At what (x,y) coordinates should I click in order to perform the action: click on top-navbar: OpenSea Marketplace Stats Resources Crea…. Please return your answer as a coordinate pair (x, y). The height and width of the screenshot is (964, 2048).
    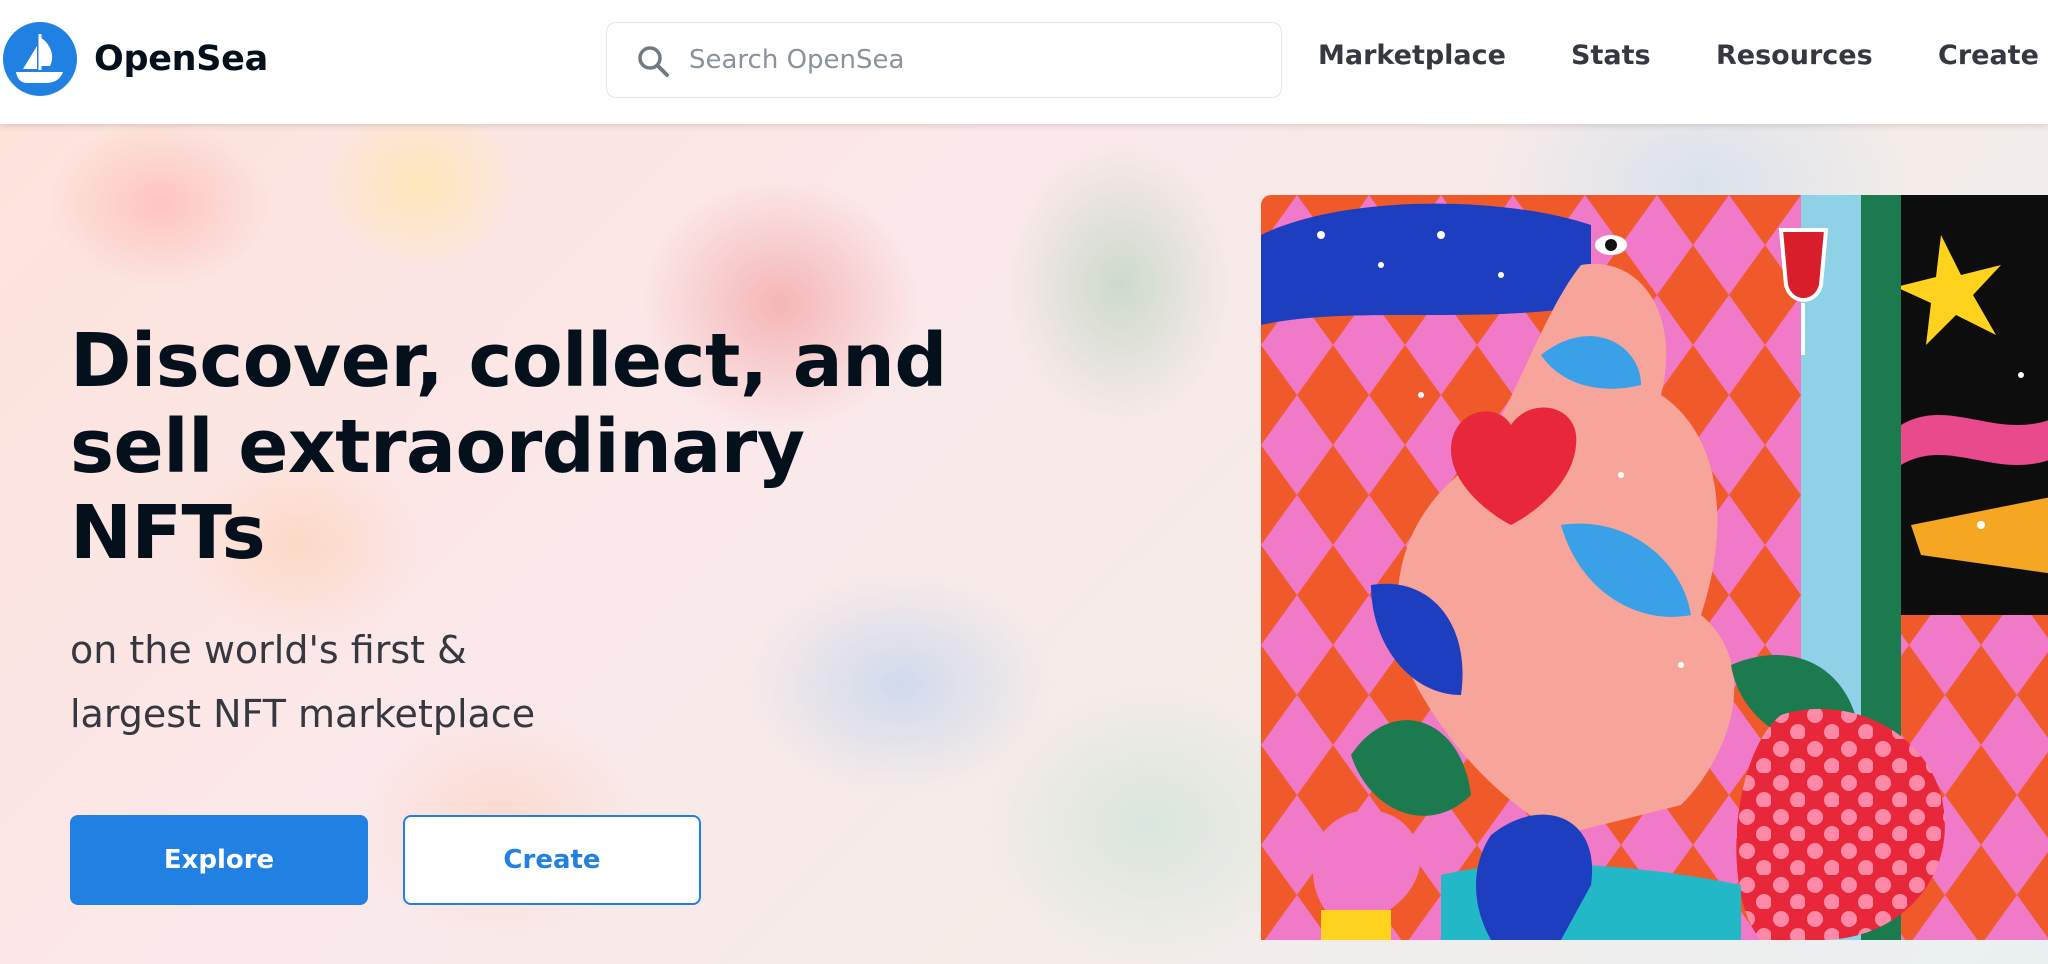
    Looking at the image, I should click on (1024, 62).